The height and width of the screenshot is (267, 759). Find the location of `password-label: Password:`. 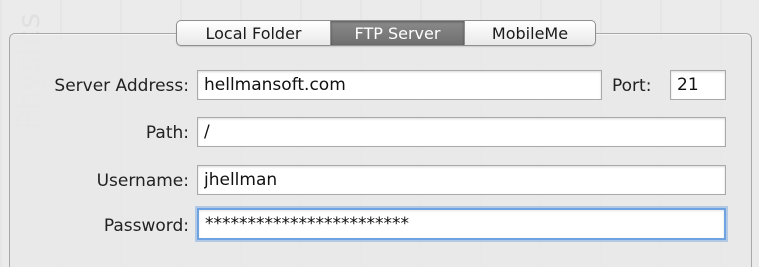

password-label: Password: is located at coordinates (146, 226).